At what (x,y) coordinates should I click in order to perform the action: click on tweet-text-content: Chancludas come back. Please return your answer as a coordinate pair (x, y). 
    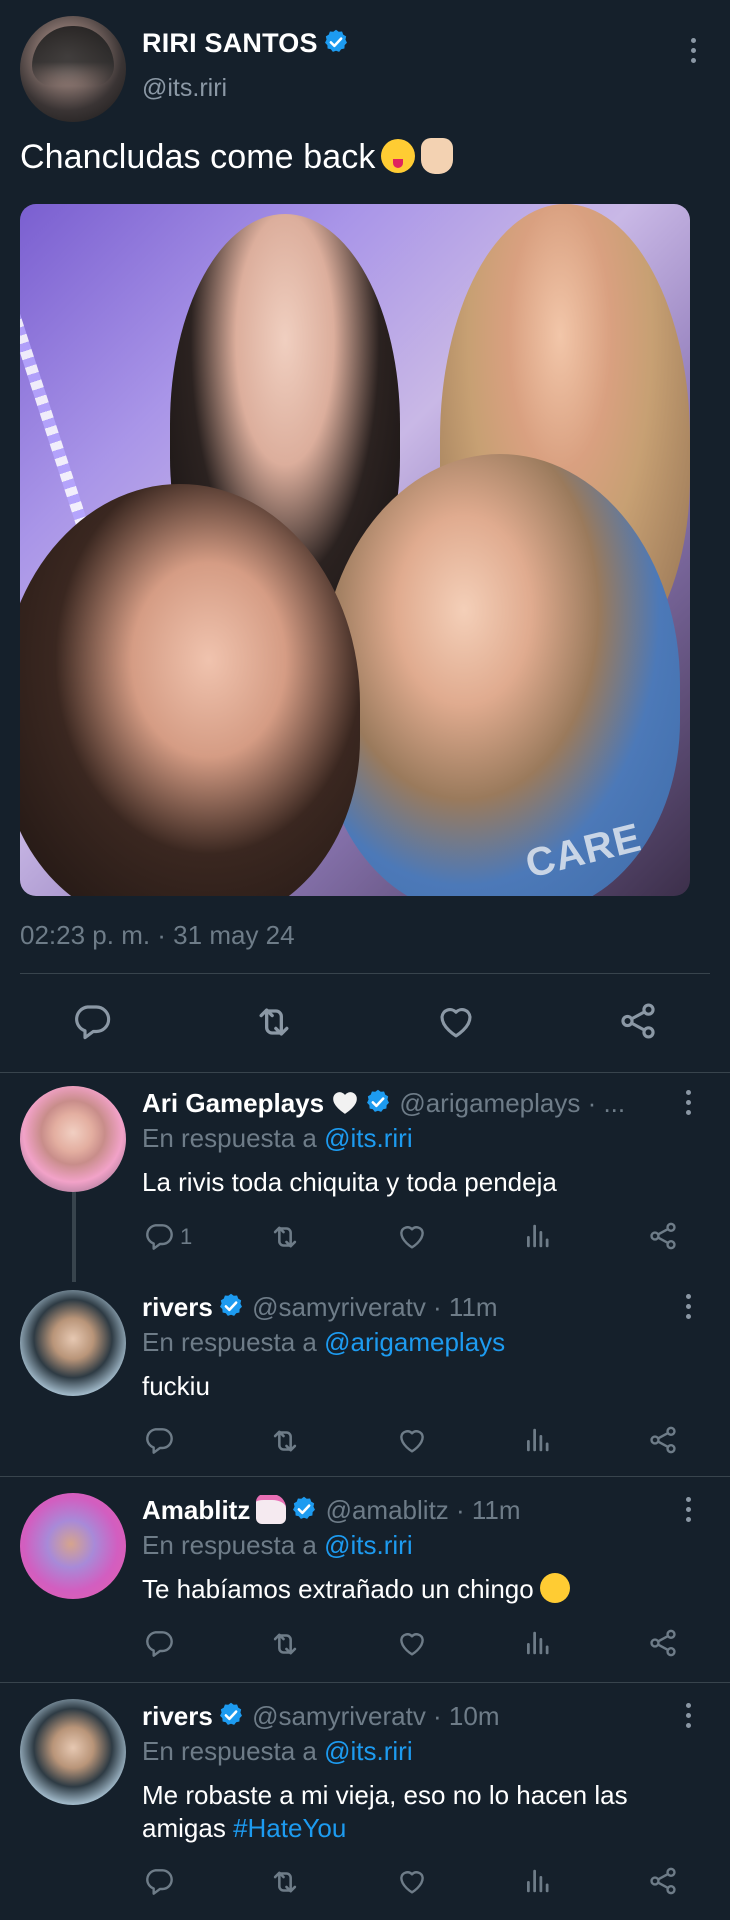
    Looking at the image, I should click on (198, 157).